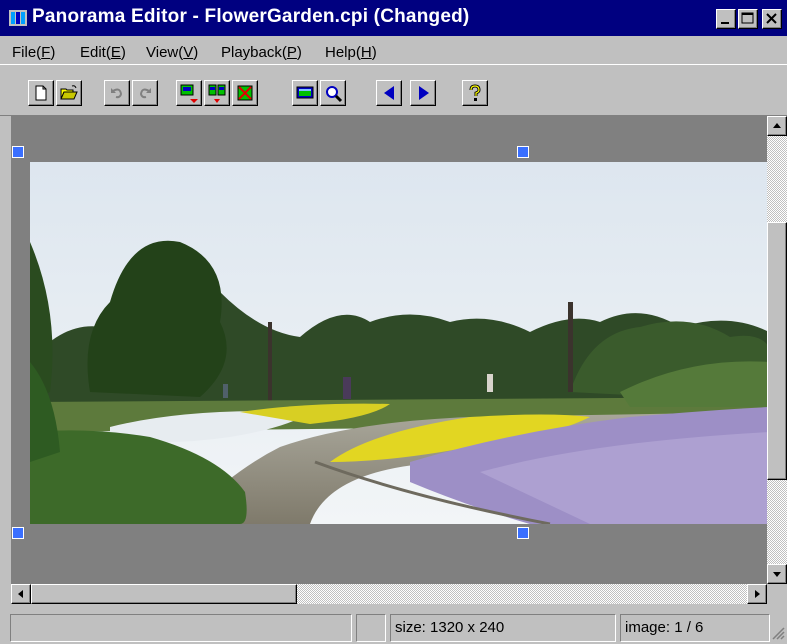 This screenshot has width=787, height=644. I want to click on horizontal-scrollbar, so click(389, 594).